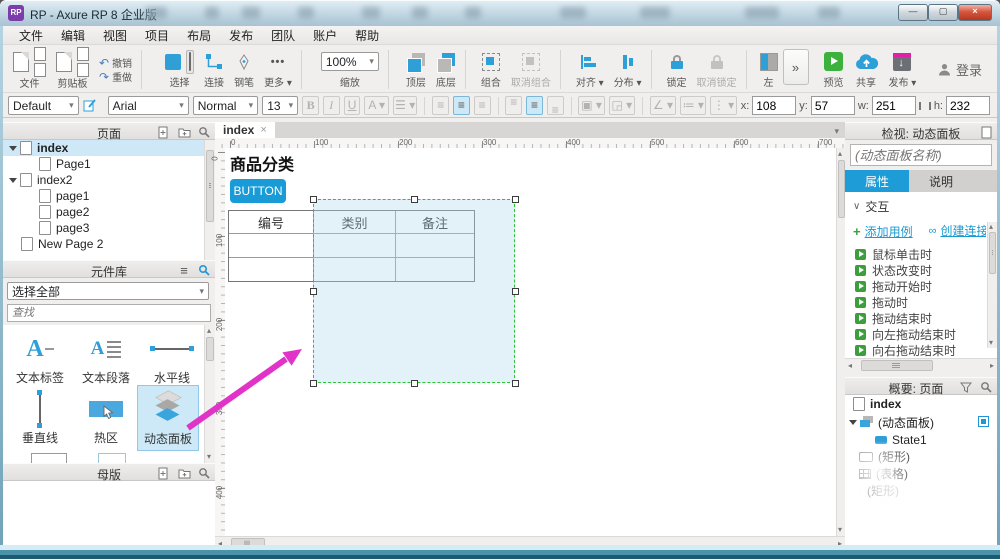 This screenshot has height=559, width=1000. What do you see at coordinates (921, 270) in the screenshot?
I see `event-onstatechange: 状态改变时` at bounding box center [921, 270].